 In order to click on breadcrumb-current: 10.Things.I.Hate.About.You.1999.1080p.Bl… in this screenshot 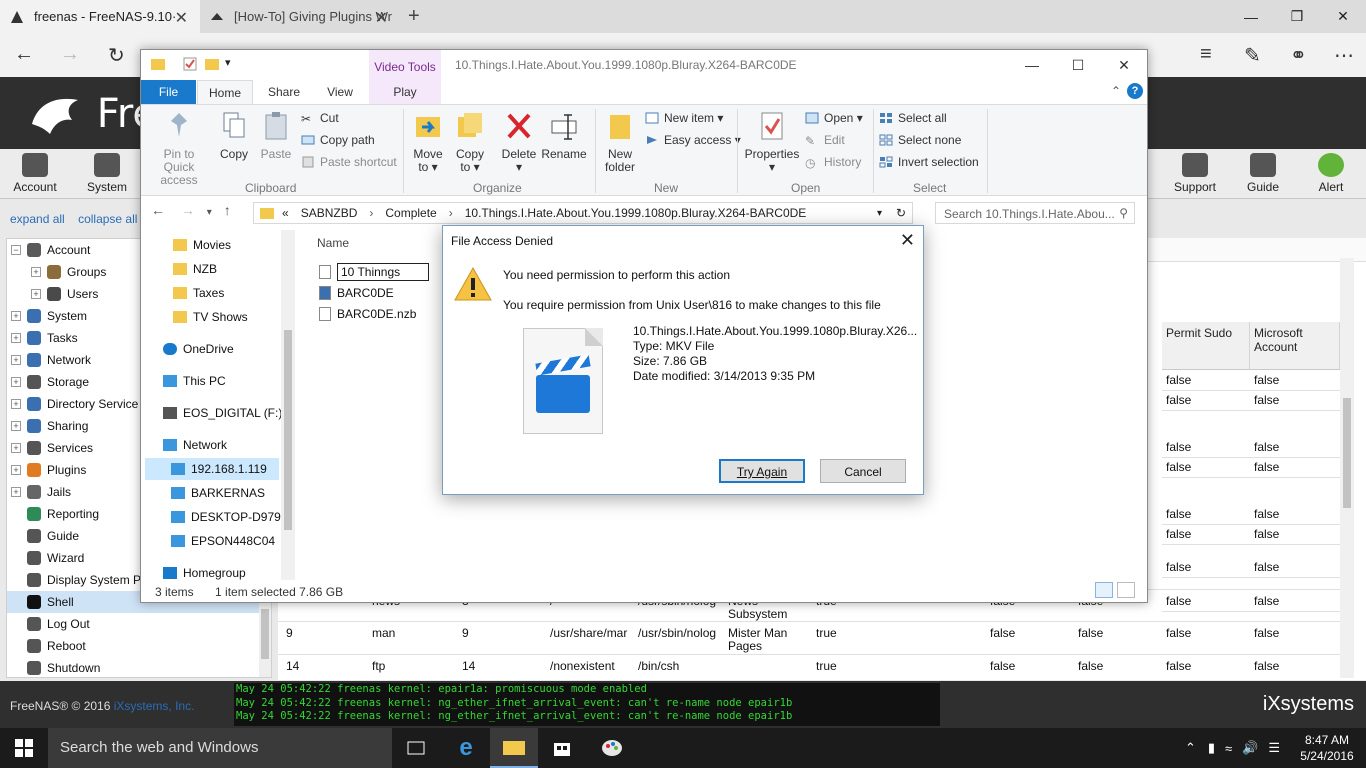, I will do `click(636, 213)`.